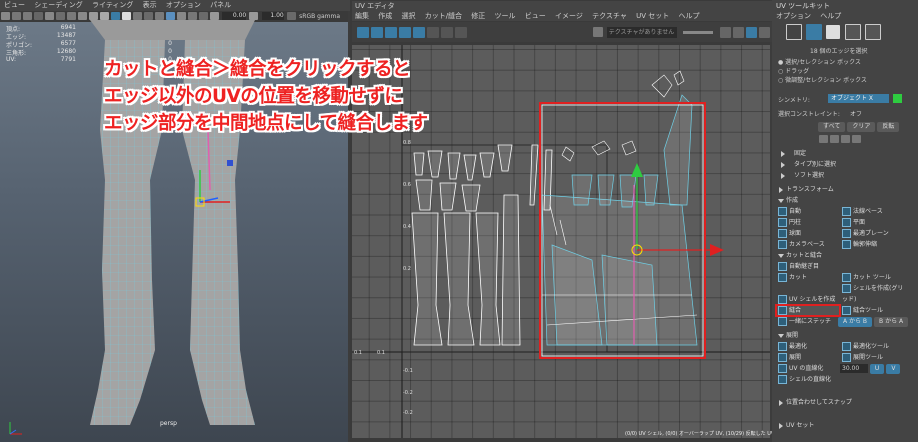 Image resolution: width=918 pixels, height=442 pixels. What do you see at coordinates (852, 32) in the screenshot?
I see `uv-mode-icon` at bounding box center [852, 32].